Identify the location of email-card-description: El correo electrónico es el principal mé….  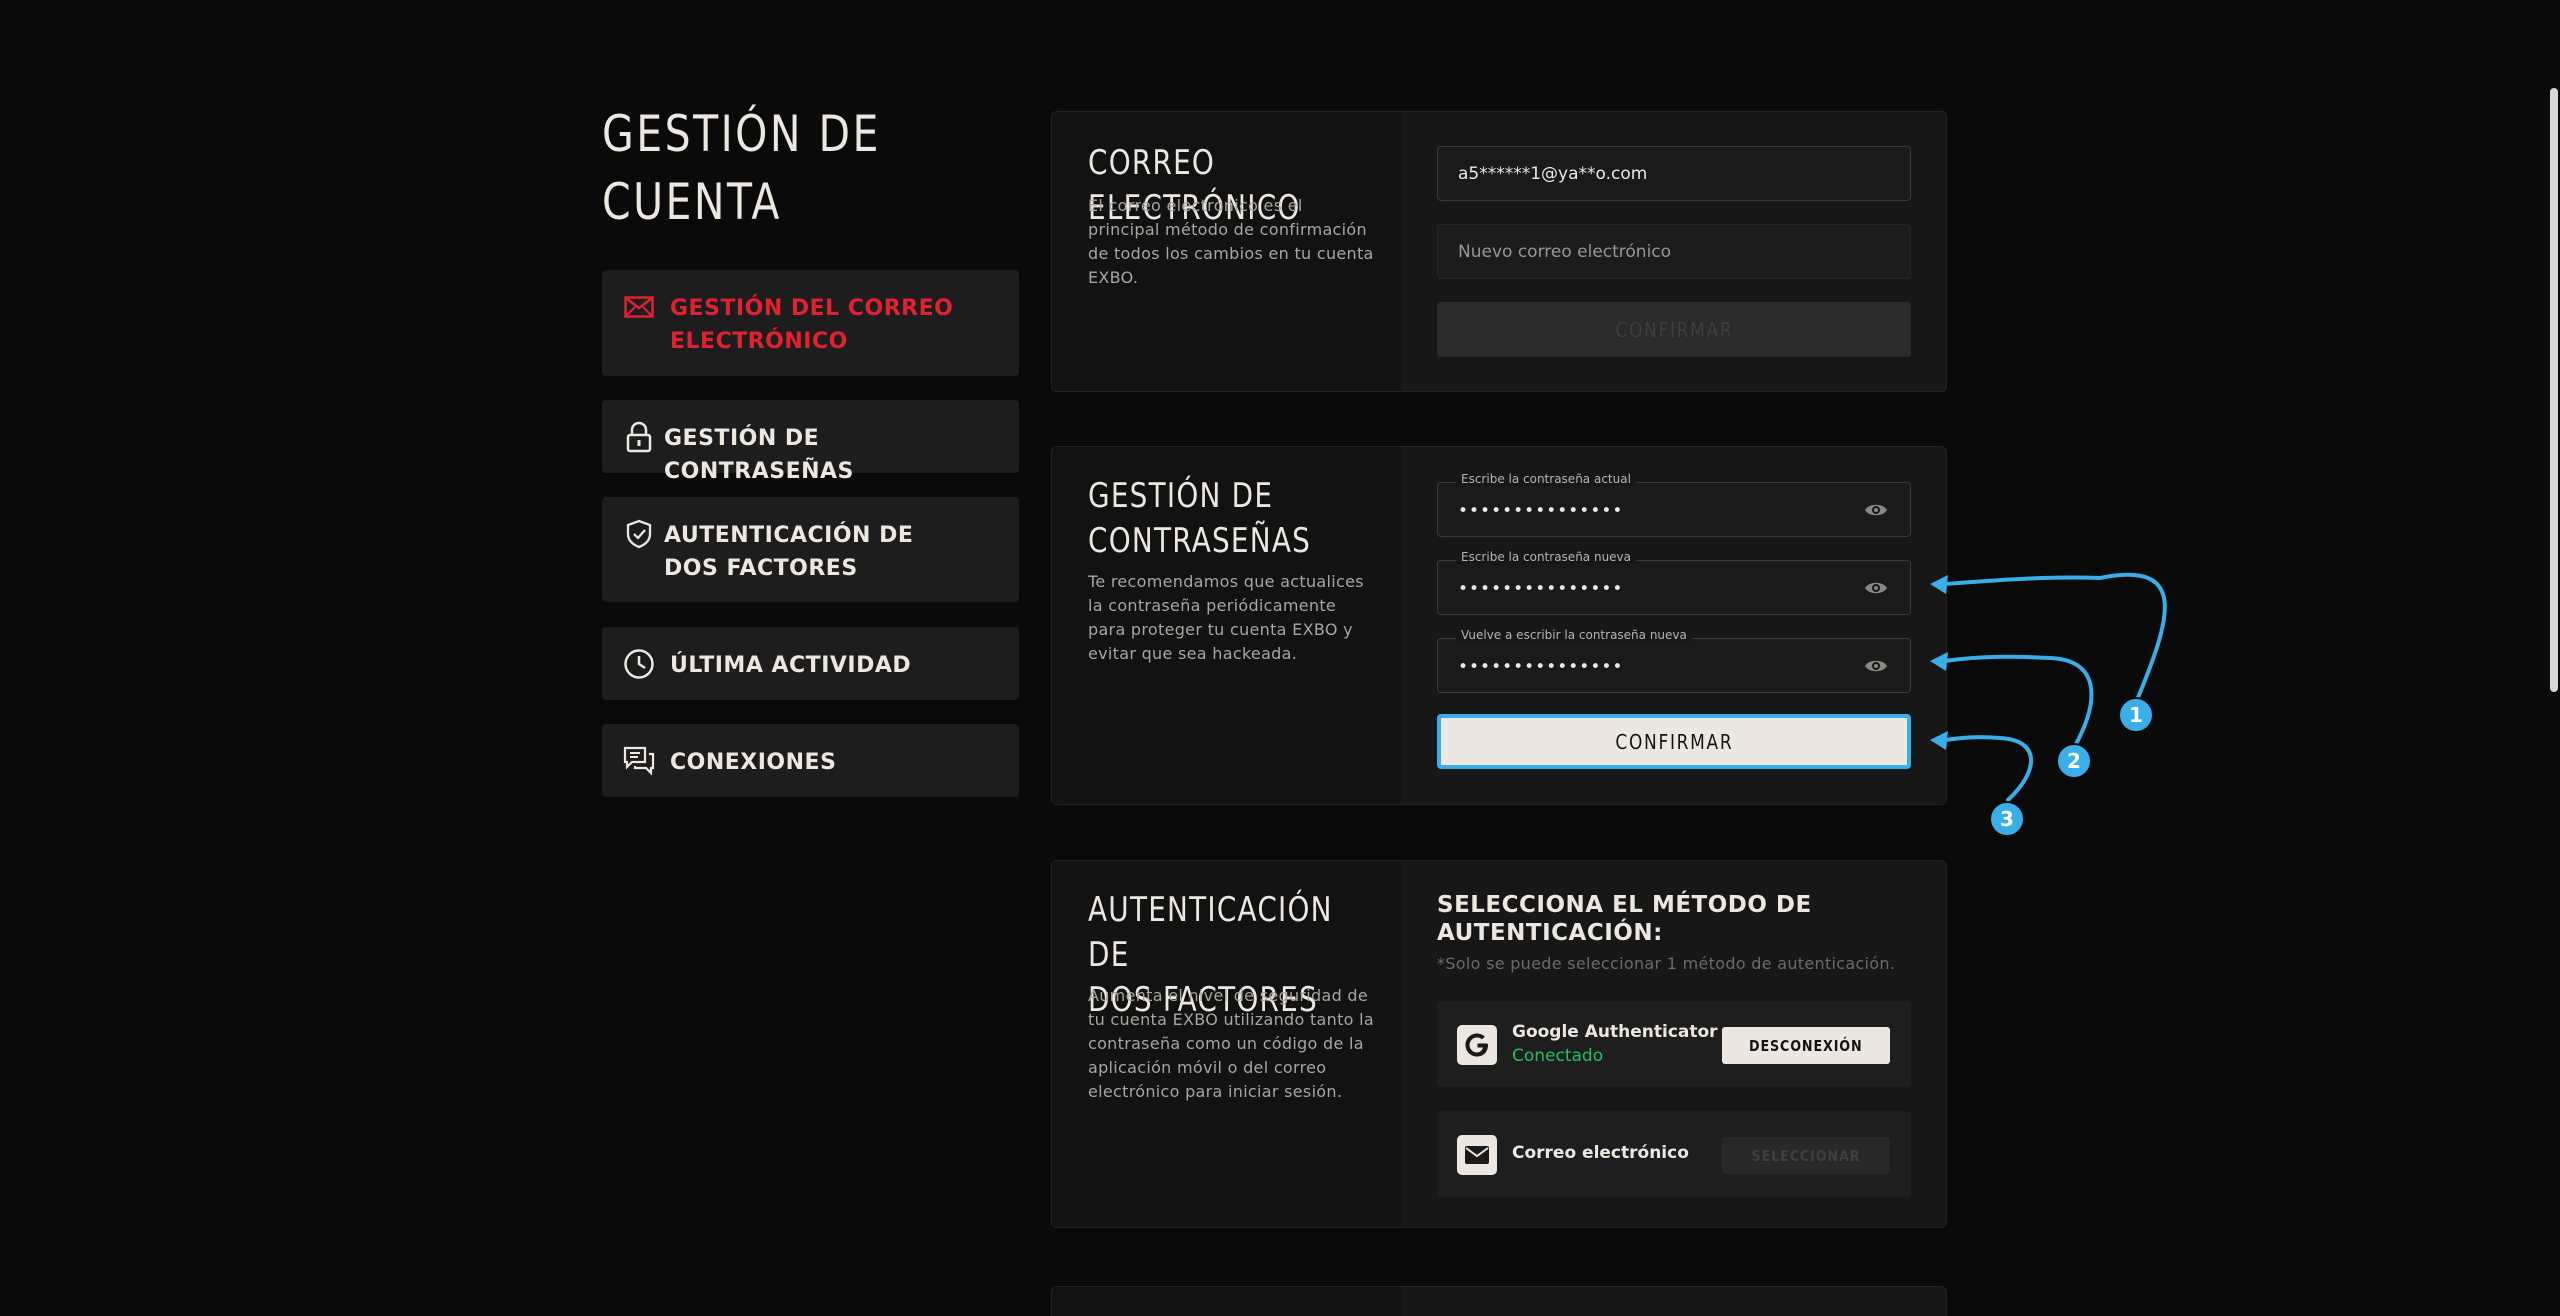
(1231, 241).